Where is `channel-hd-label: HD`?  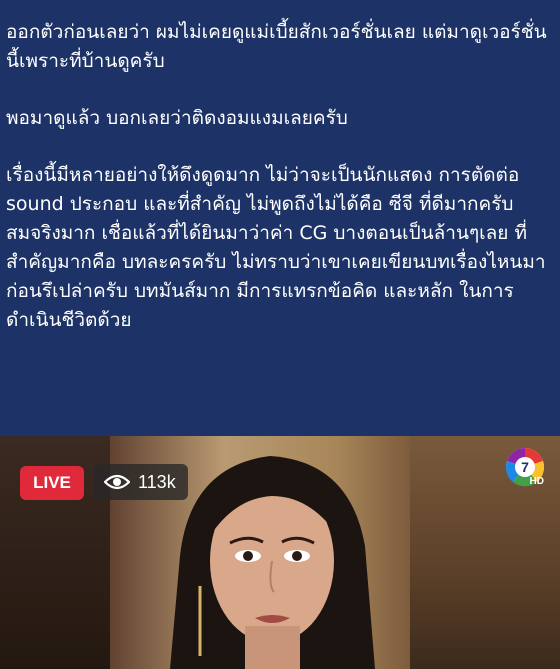
channel-hd-label: HD is located at coordinates (536, 481).